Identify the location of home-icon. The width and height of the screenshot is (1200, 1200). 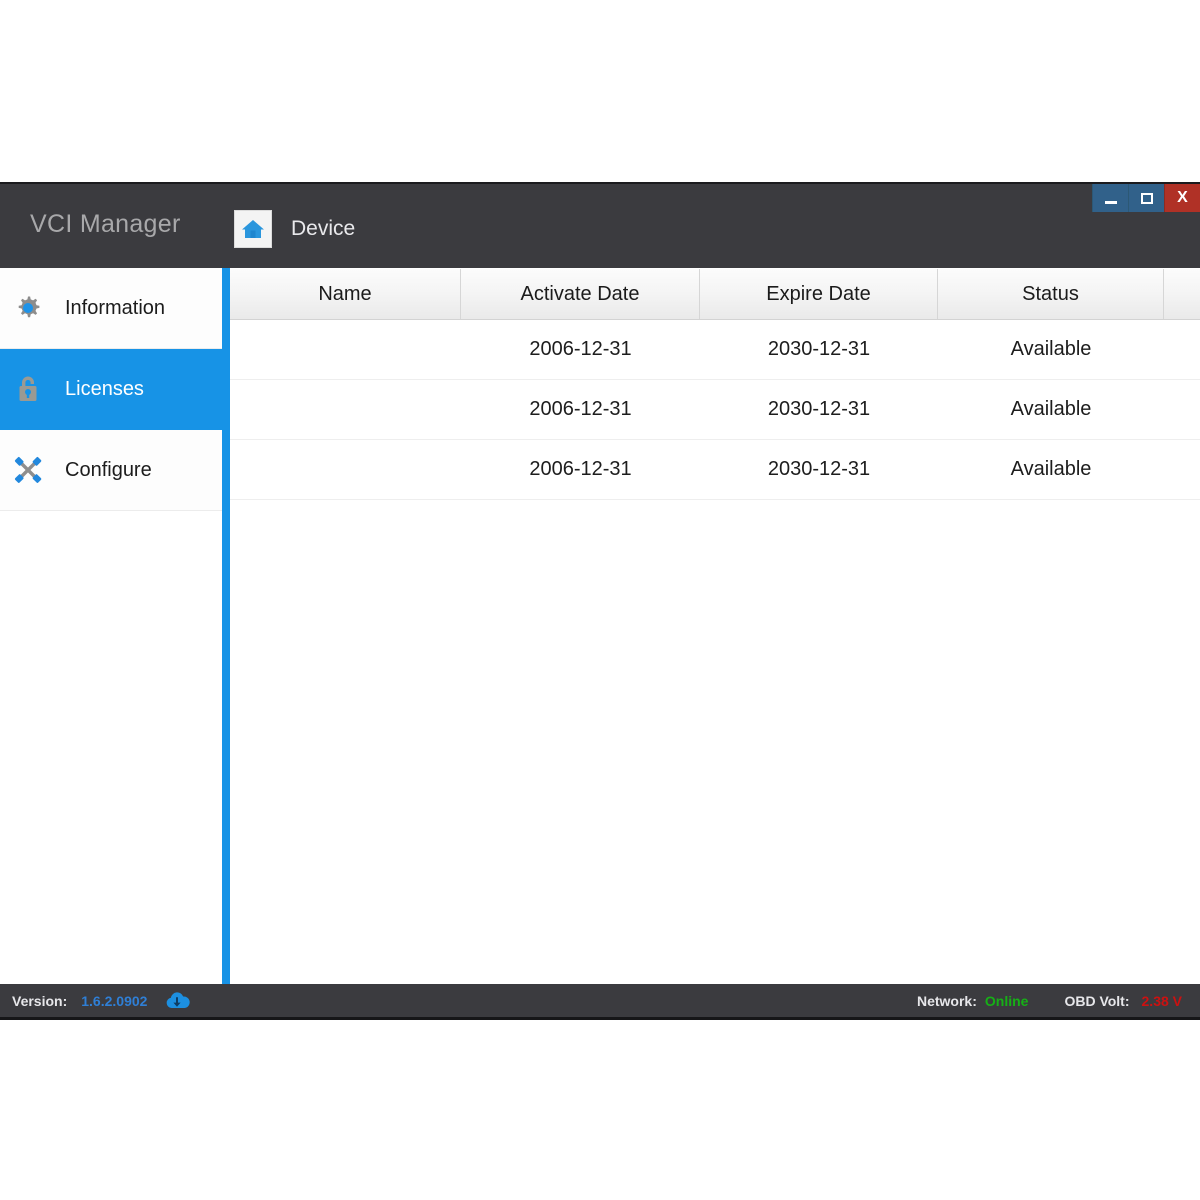
(253, 229).